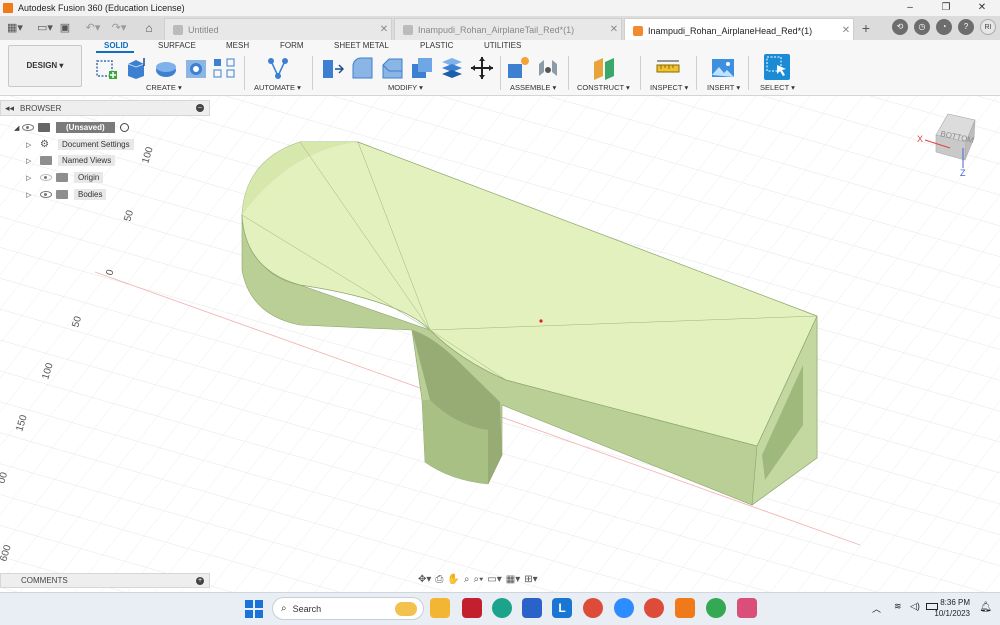 This screenshot has width=1000, height=625. I want to click on chrome-alt-icon, so click(716, 608).